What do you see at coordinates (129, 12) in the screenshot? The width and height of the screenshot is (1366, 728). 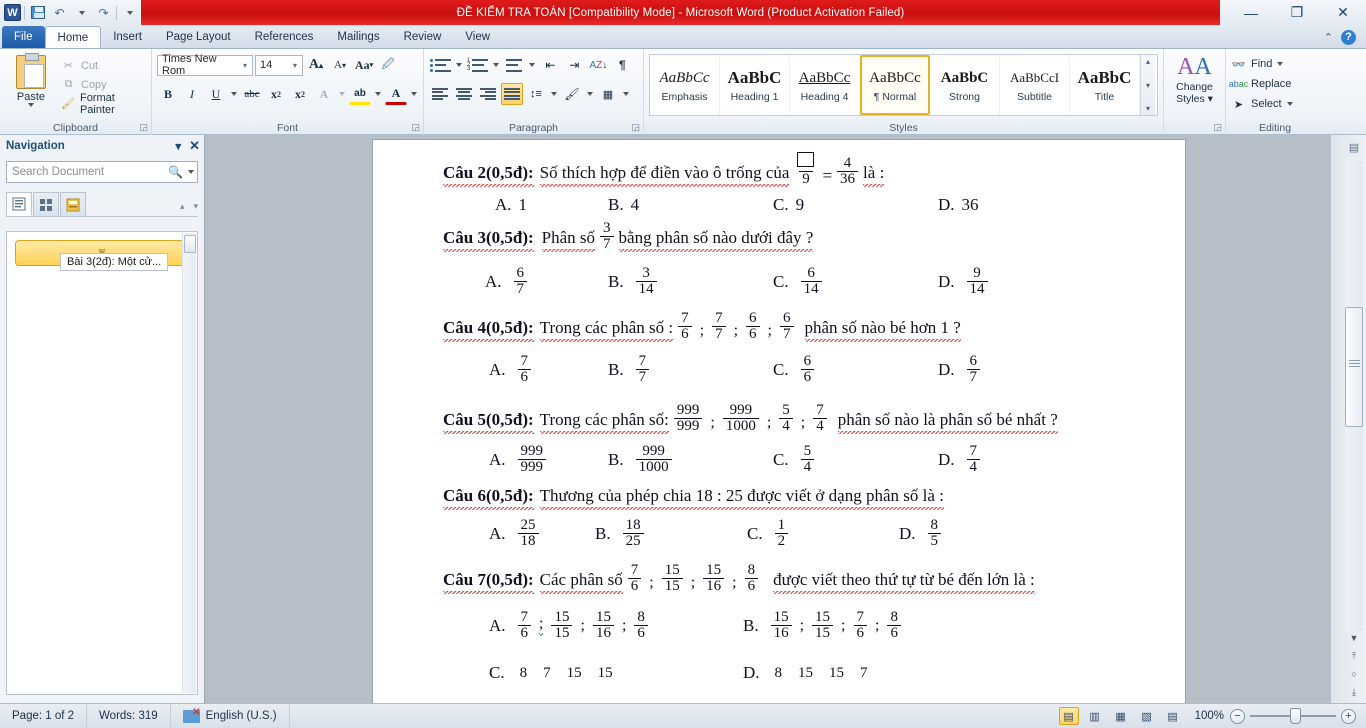 I see `customize-quick-access-icon` at bounding box center [129, 12].